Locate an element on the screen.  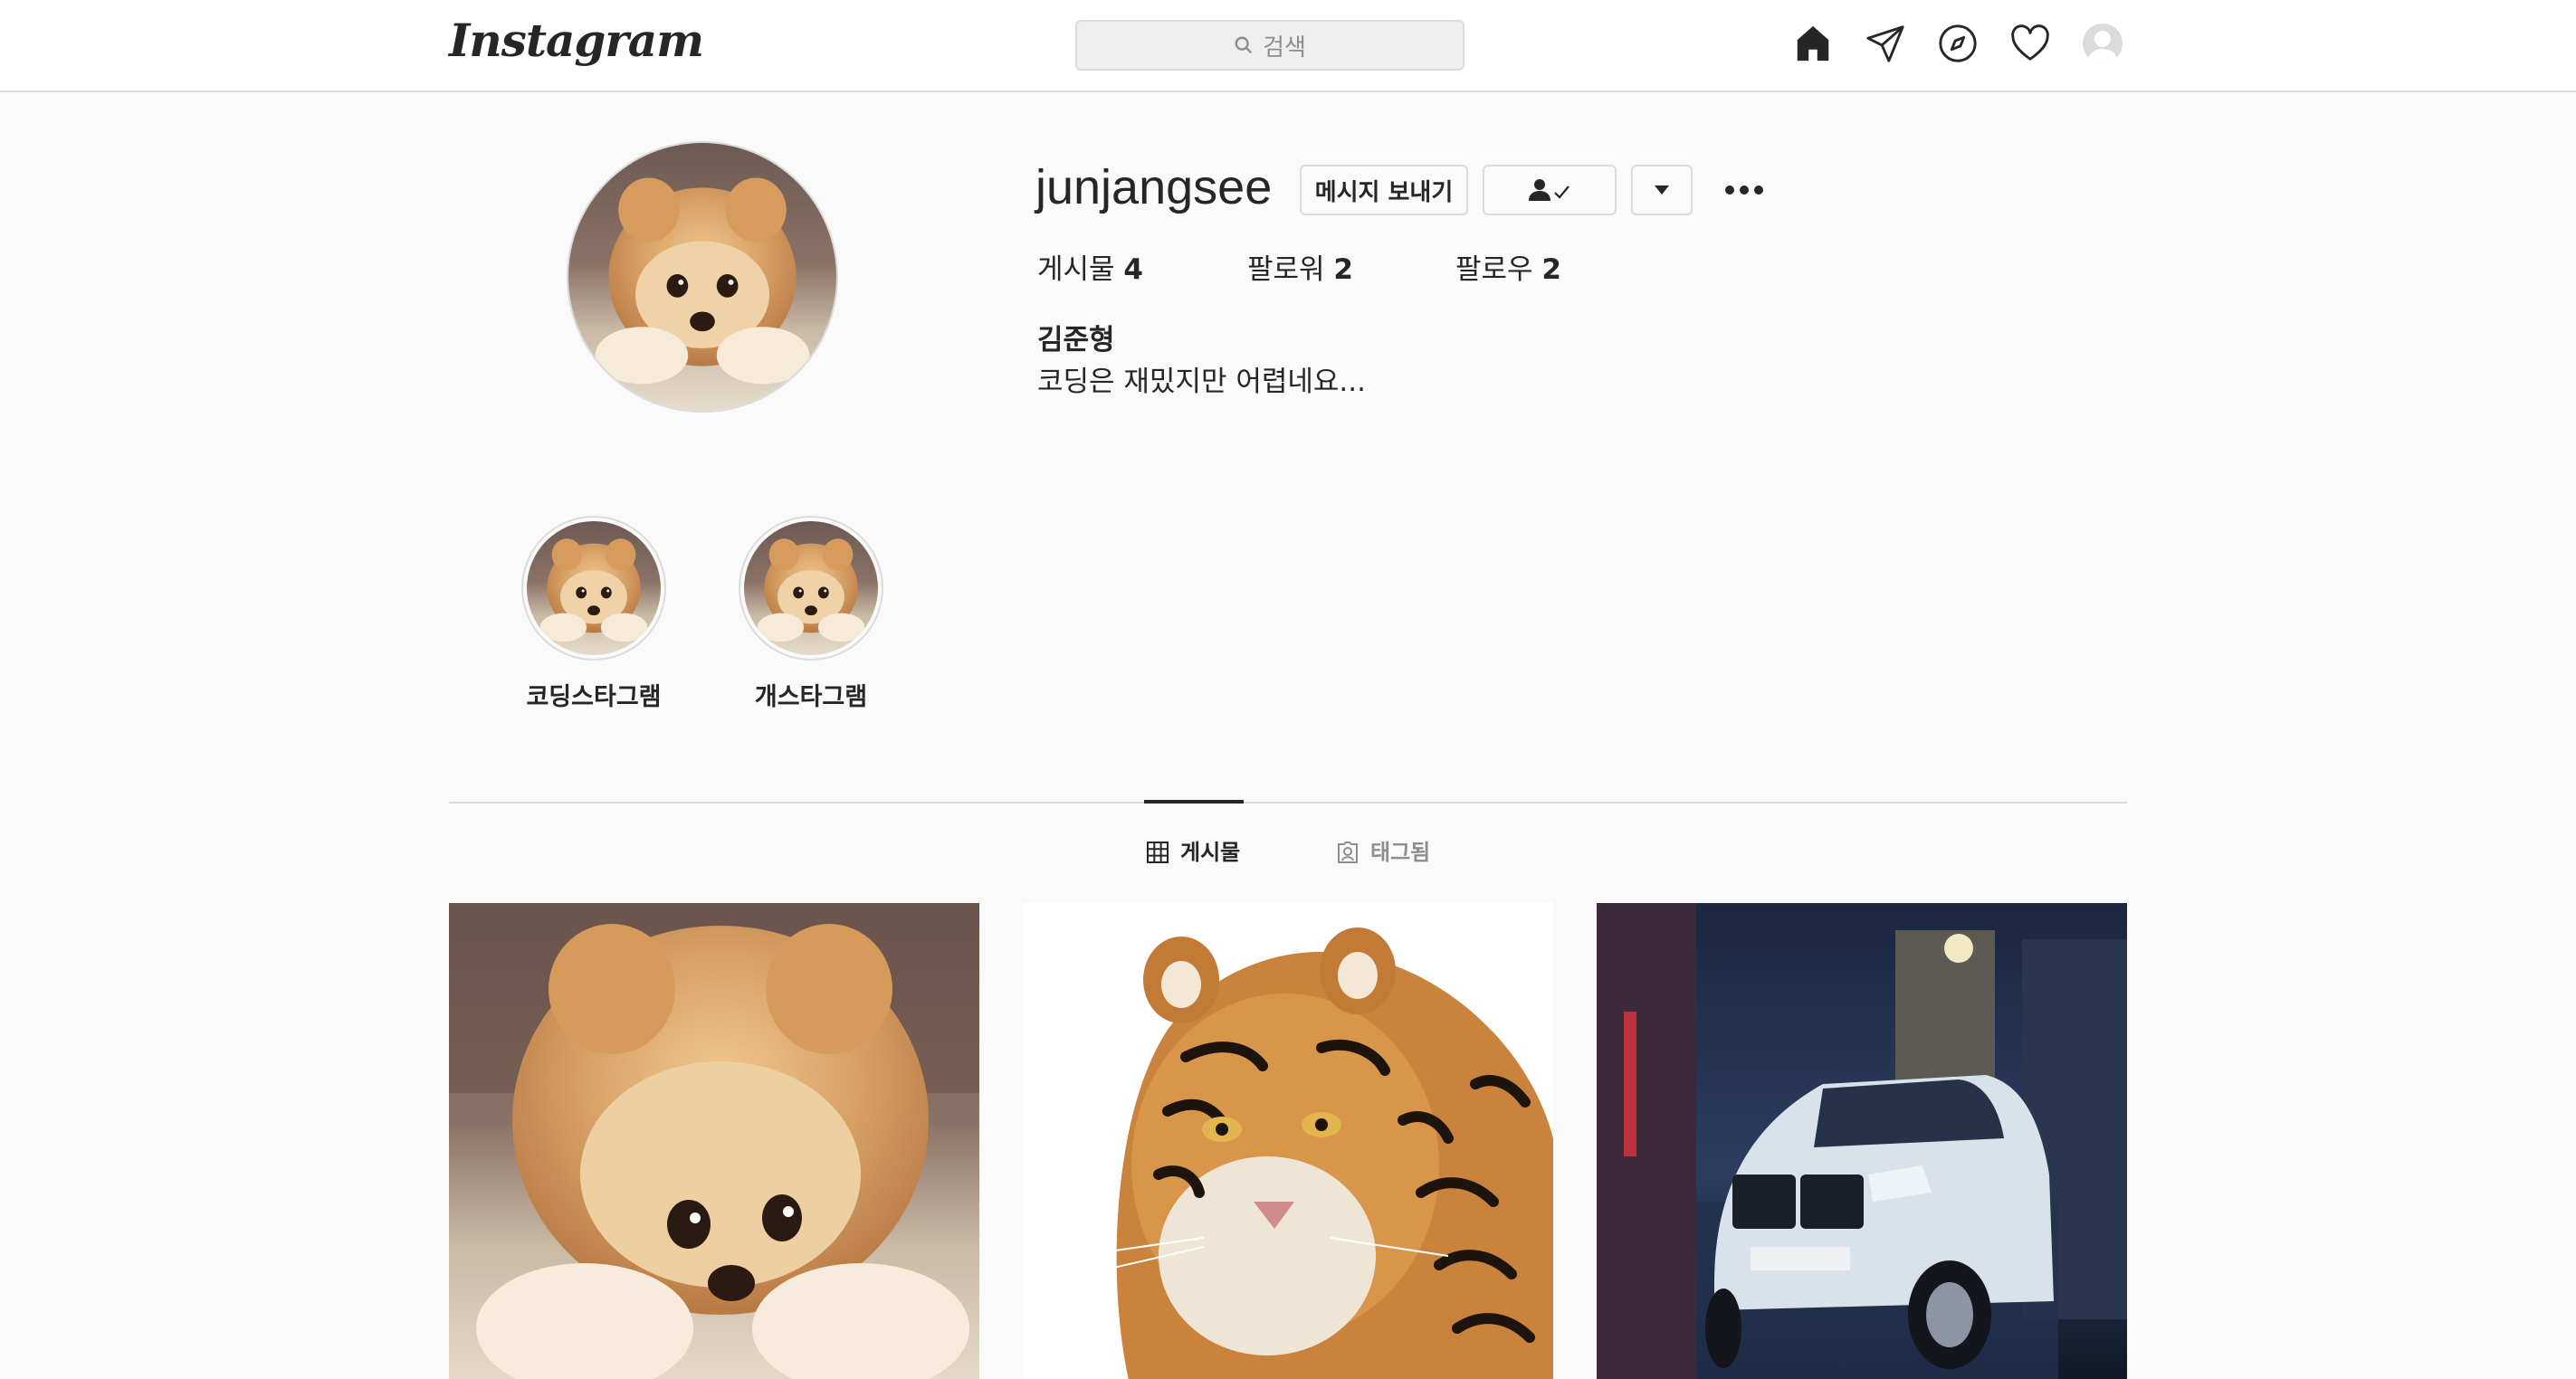
profile-stats: 게시물 4 팔로워 2 팔로우 2 is located at coordinates (1299, 270).